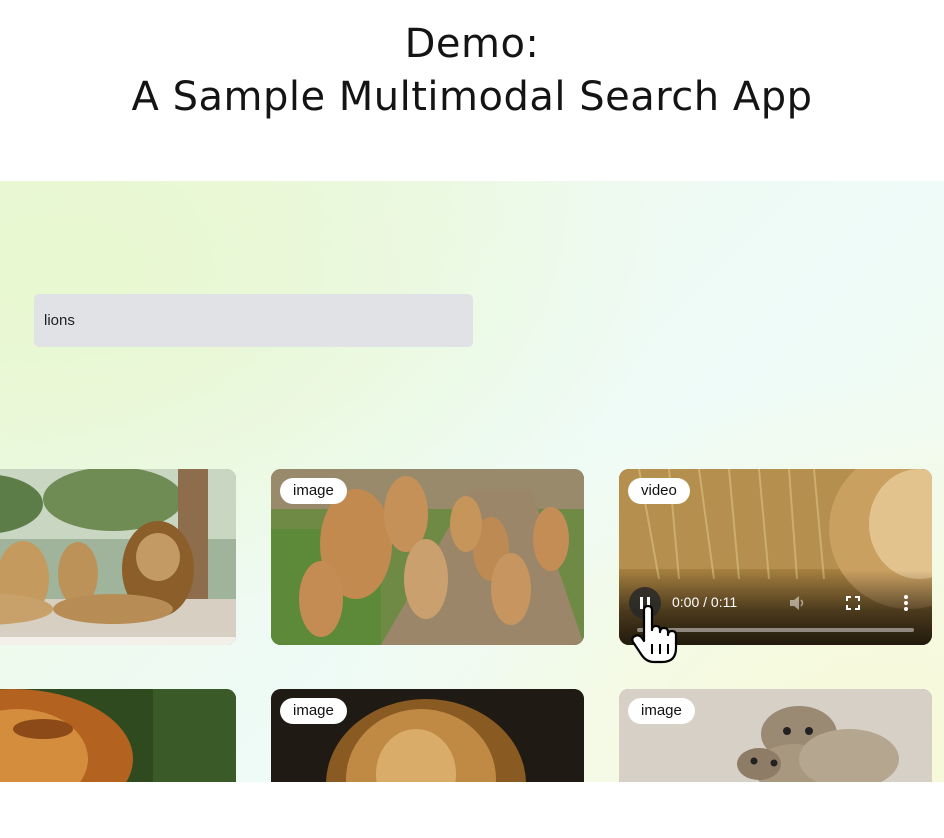 This screenshot has height=838, width=944. I want to click on result-card-lion-face, so click(118, 735).